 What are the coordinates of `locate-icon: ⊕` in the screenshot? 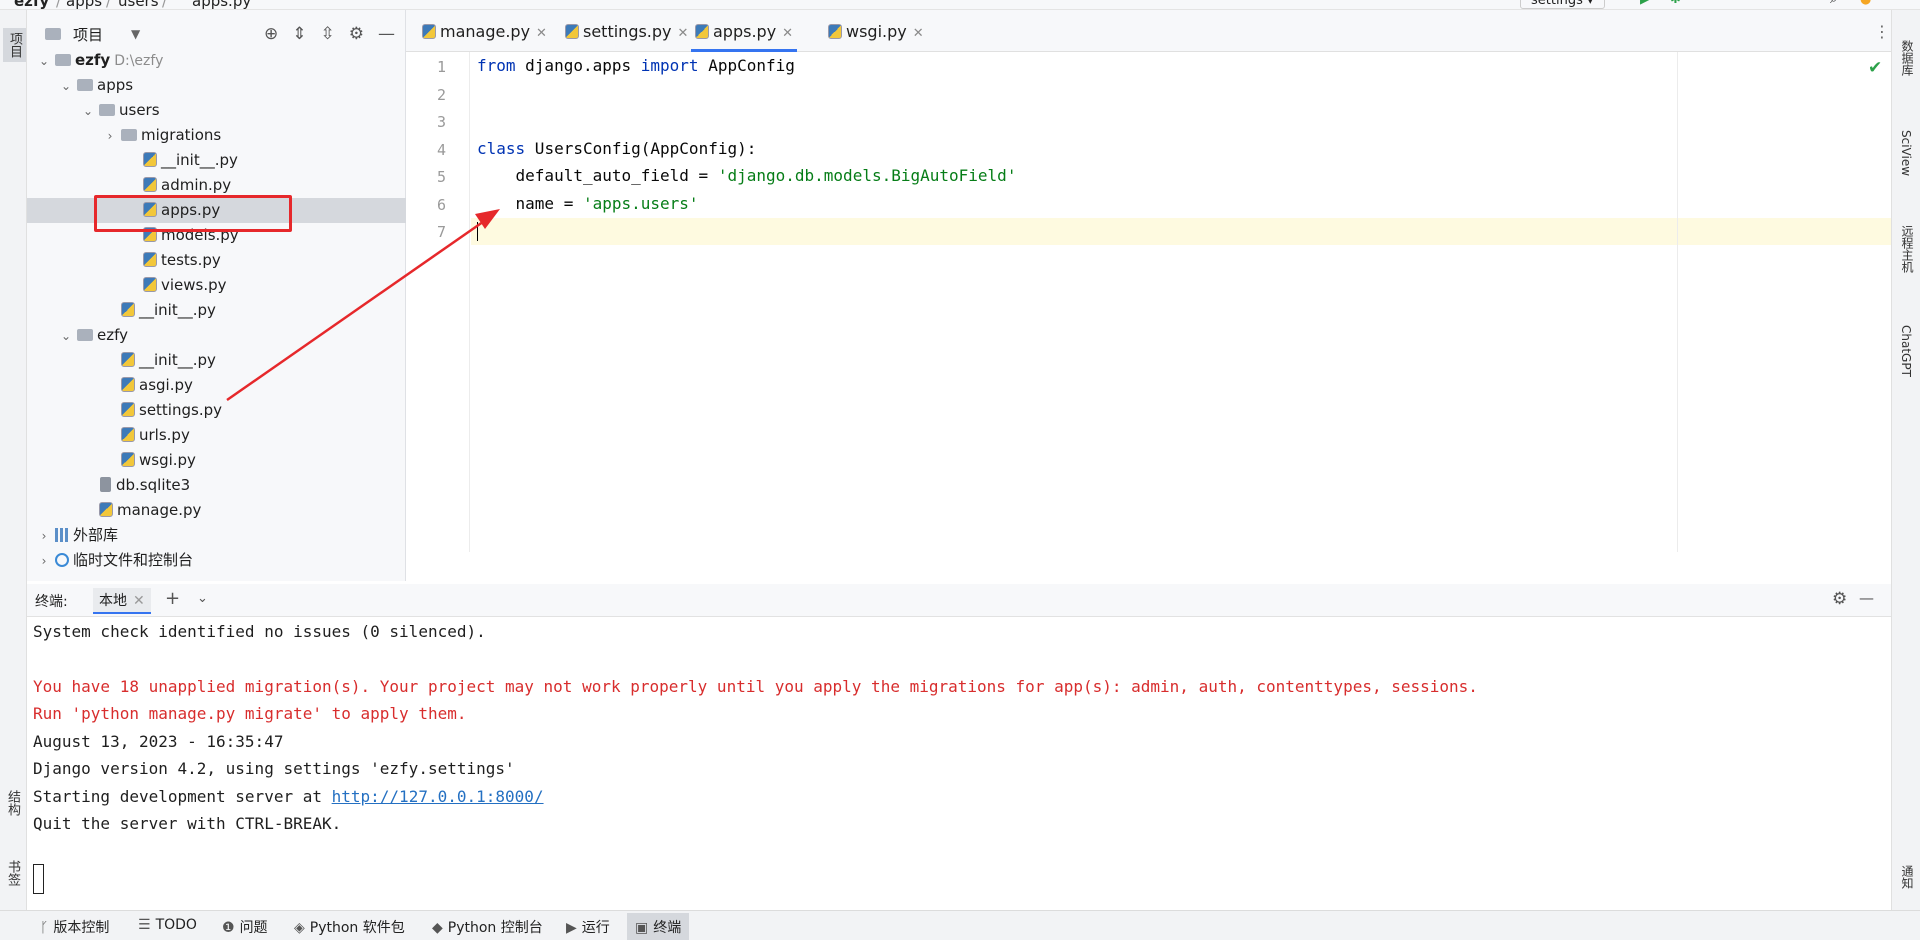 It's located at (271, 34).